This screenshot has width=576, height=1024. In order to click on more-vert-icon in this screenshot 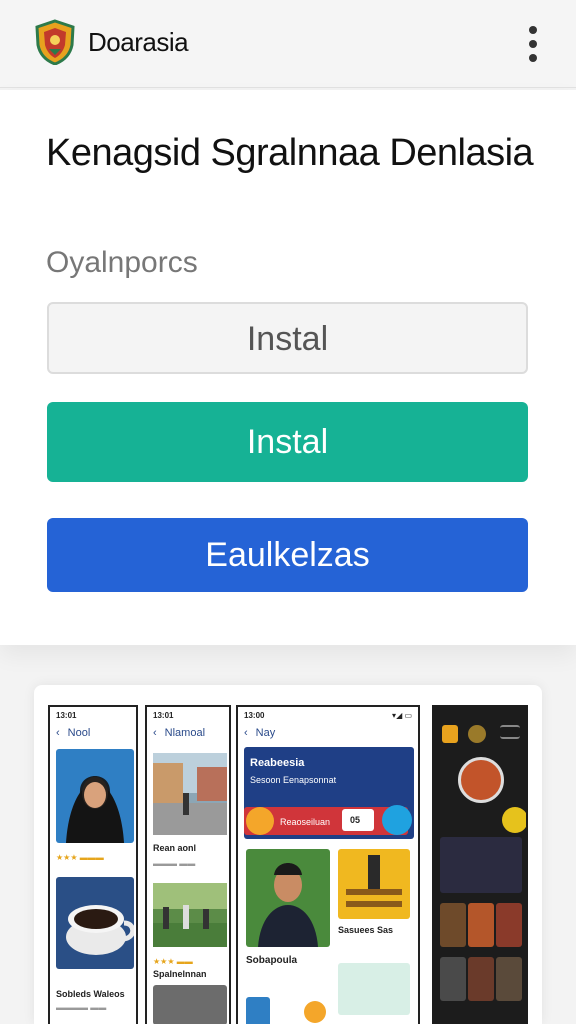, I will do `click(533, 44)`.